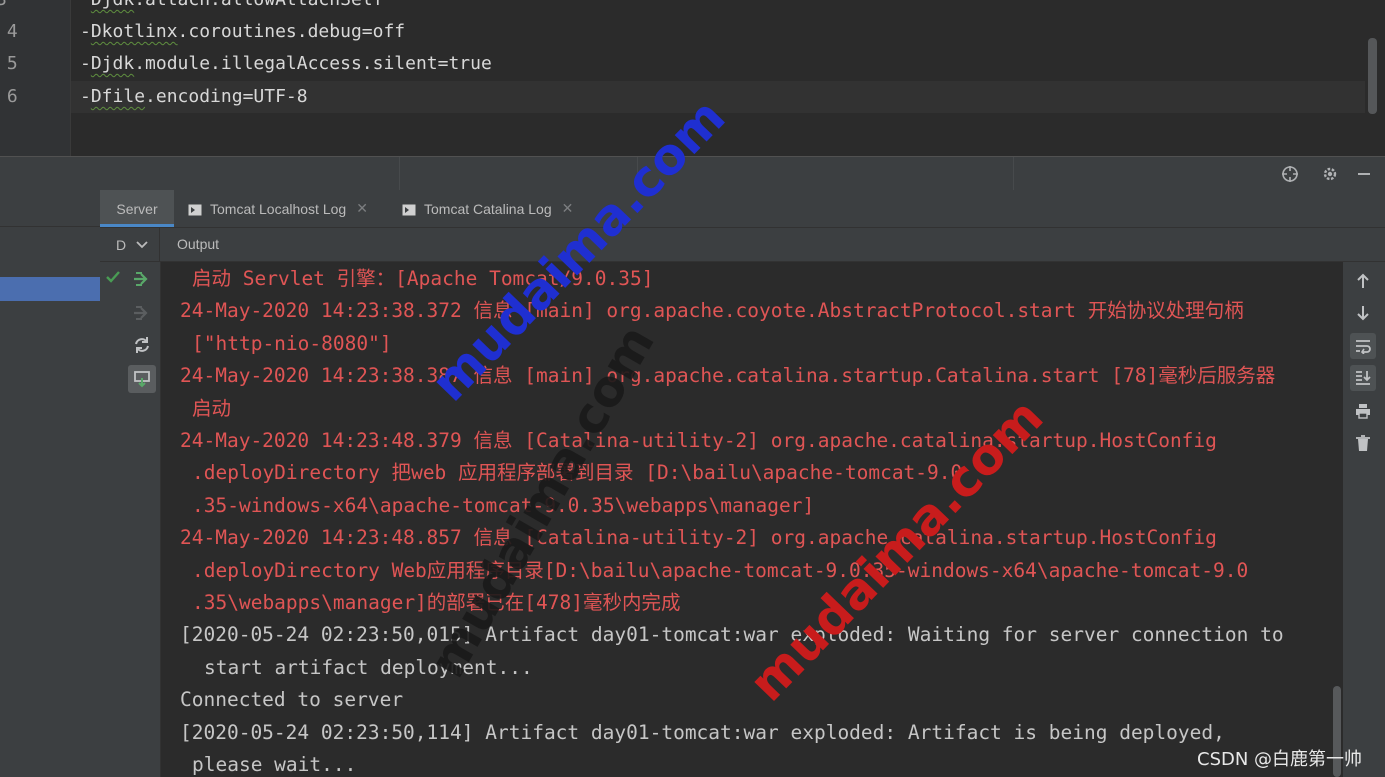  I want to click on arrow-down-icon, so click(1363, 313).